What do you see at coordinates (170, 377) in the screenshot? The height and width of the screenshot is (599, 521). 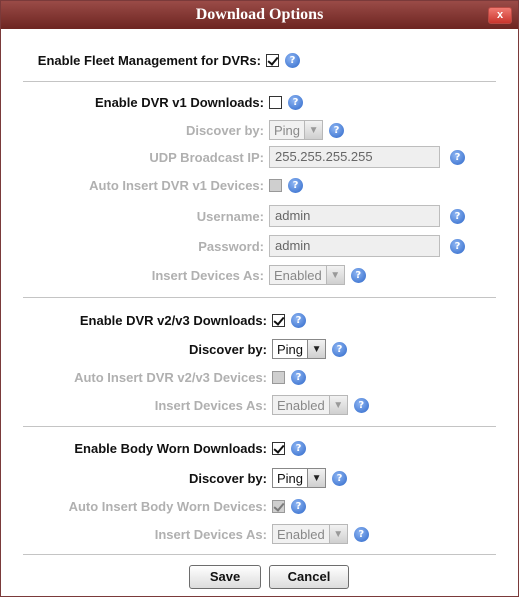 I see `dvr-v23-auto-insert-label: Auto Insert DVR v2/v3 Devices:` at bounding box center [170, 377].